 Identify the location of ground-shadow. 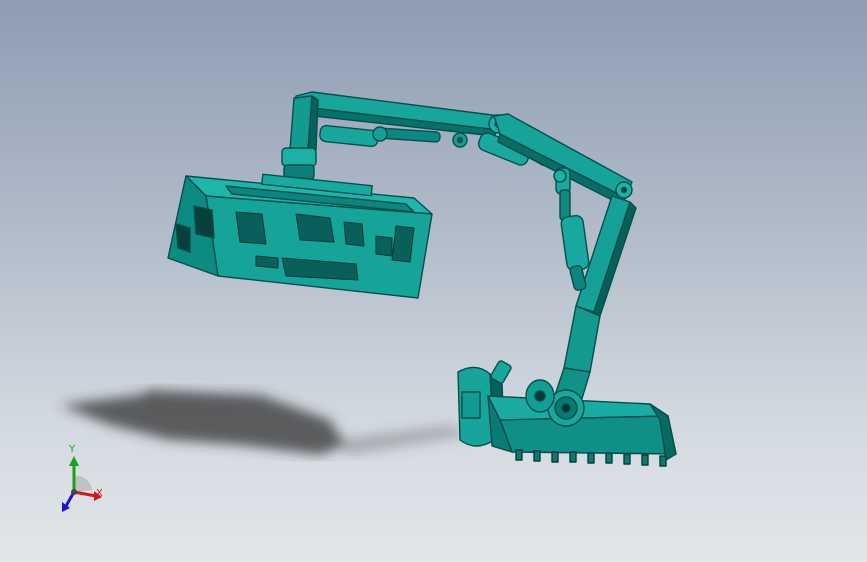
(265, 422).